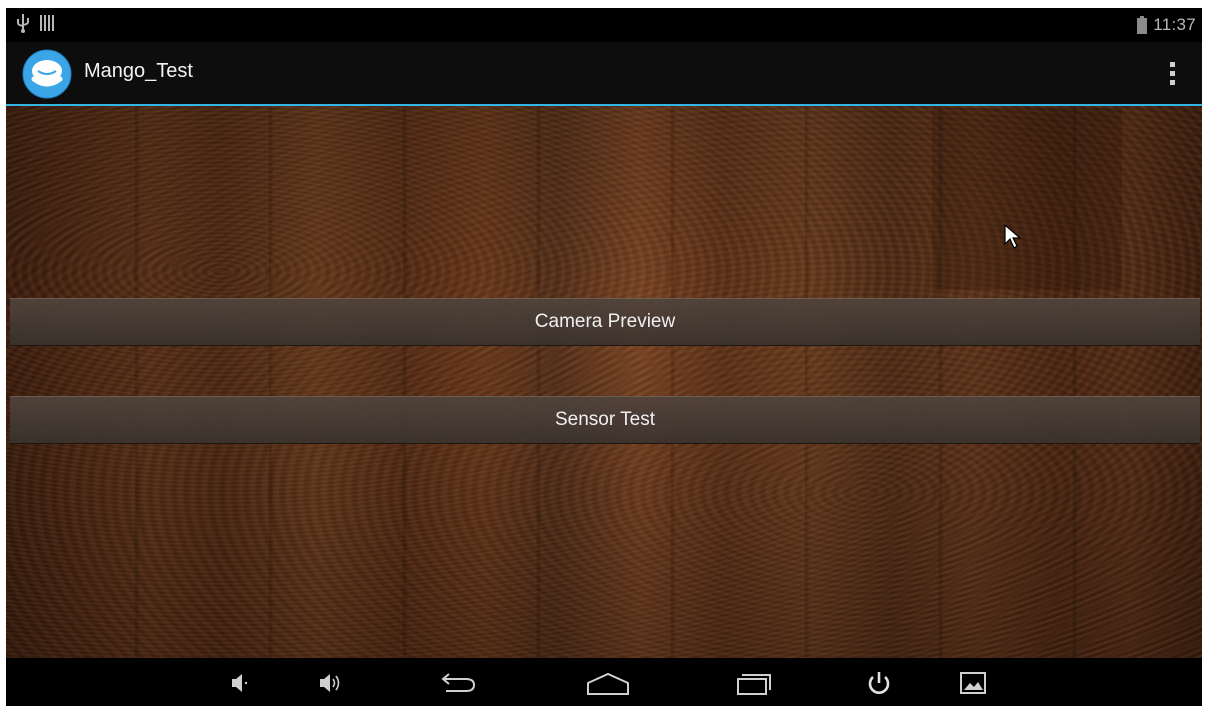 This screenshot has width=1207, height=706. Describe the element at coordinates (973, 683) in the screenshot. I see `screenshot-icon` at that location.